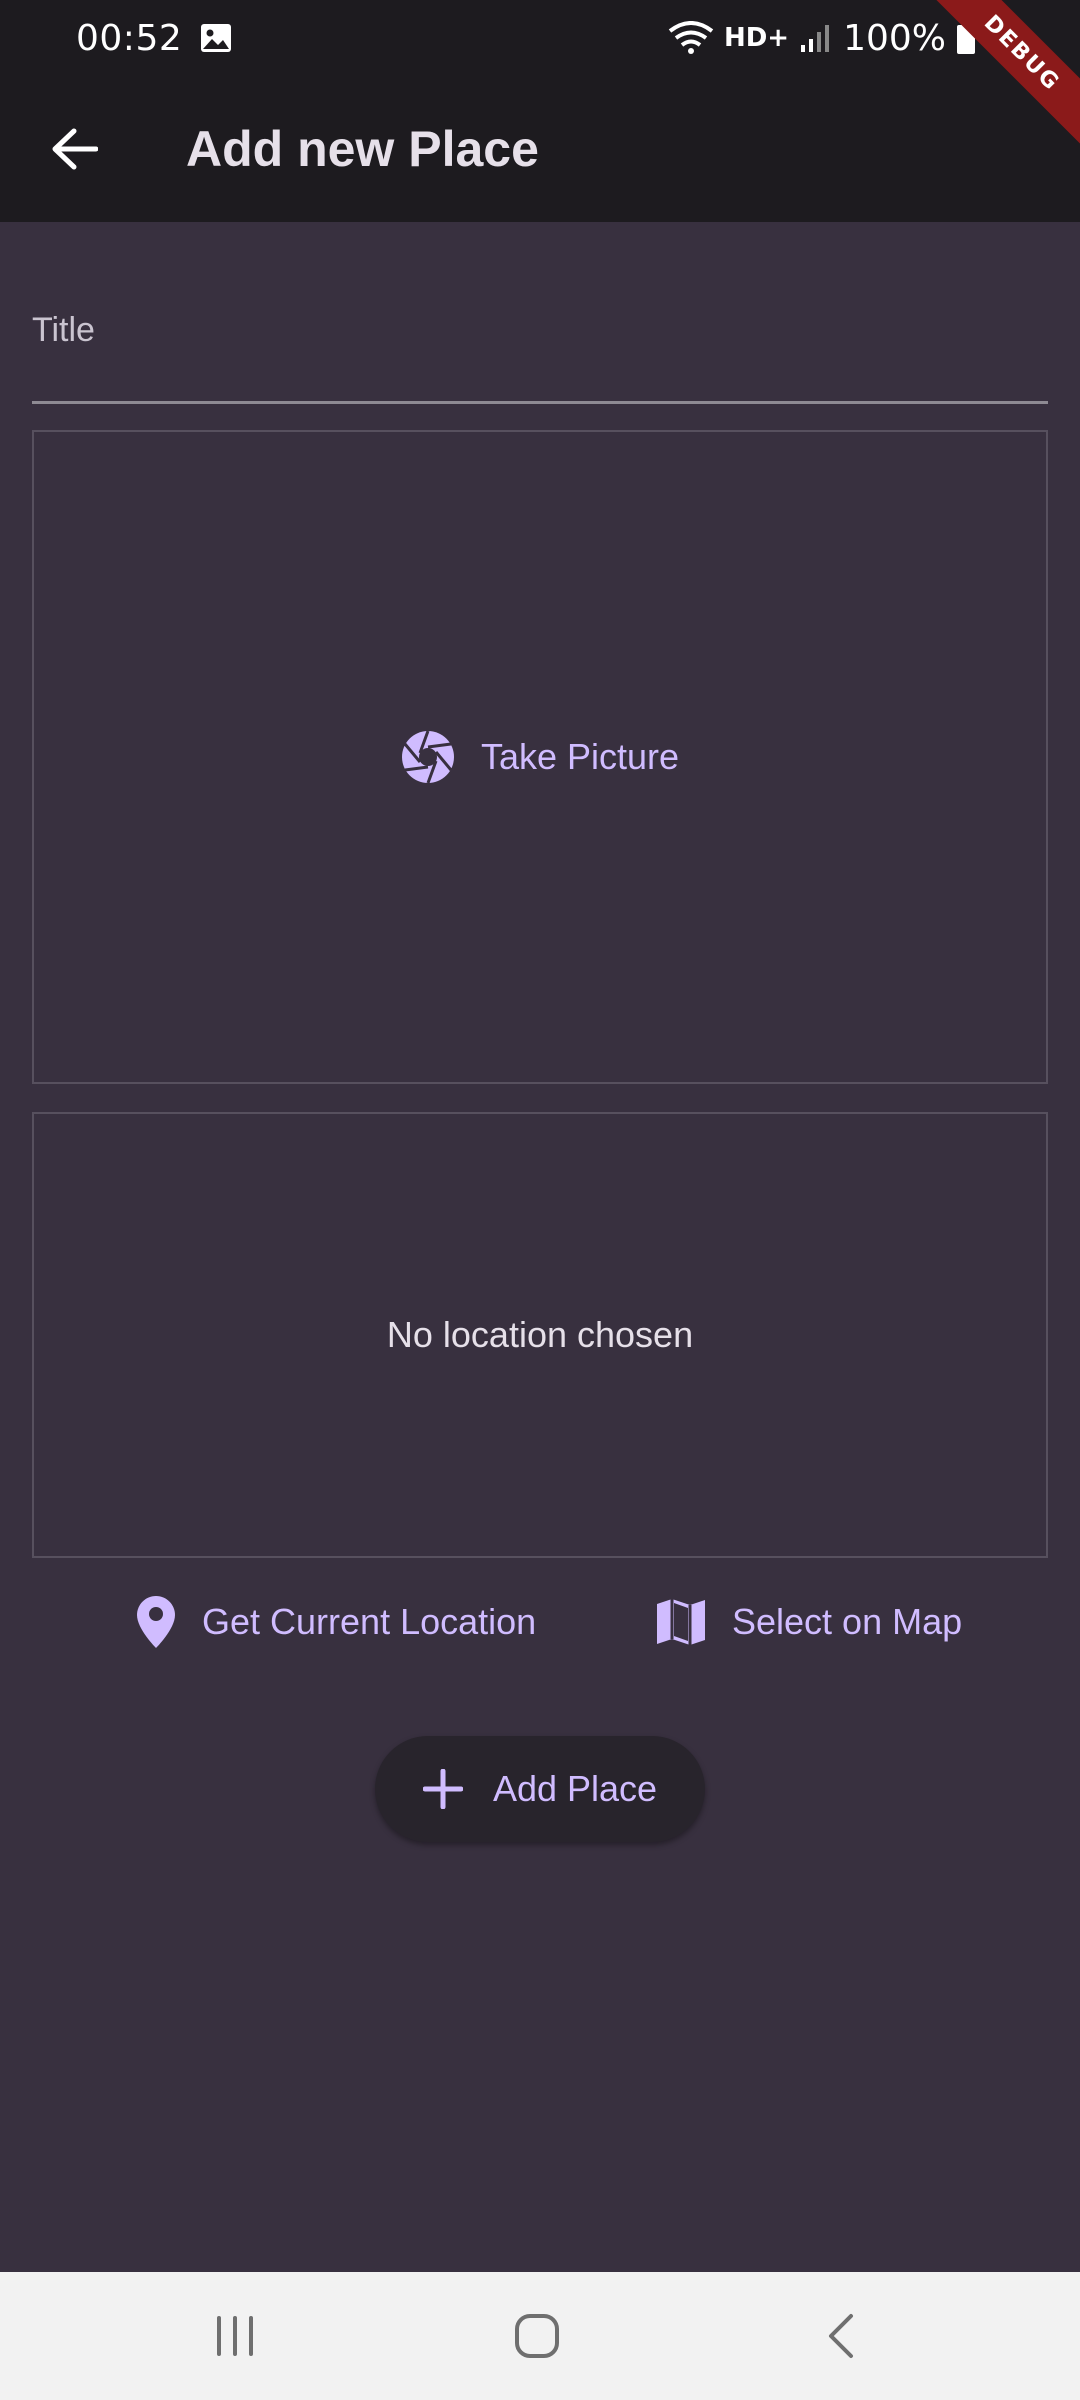 Image resolution: width=1080 pixels, height=2400 pixels. I want to click on gallery-notification-icon, so click(216, 38).